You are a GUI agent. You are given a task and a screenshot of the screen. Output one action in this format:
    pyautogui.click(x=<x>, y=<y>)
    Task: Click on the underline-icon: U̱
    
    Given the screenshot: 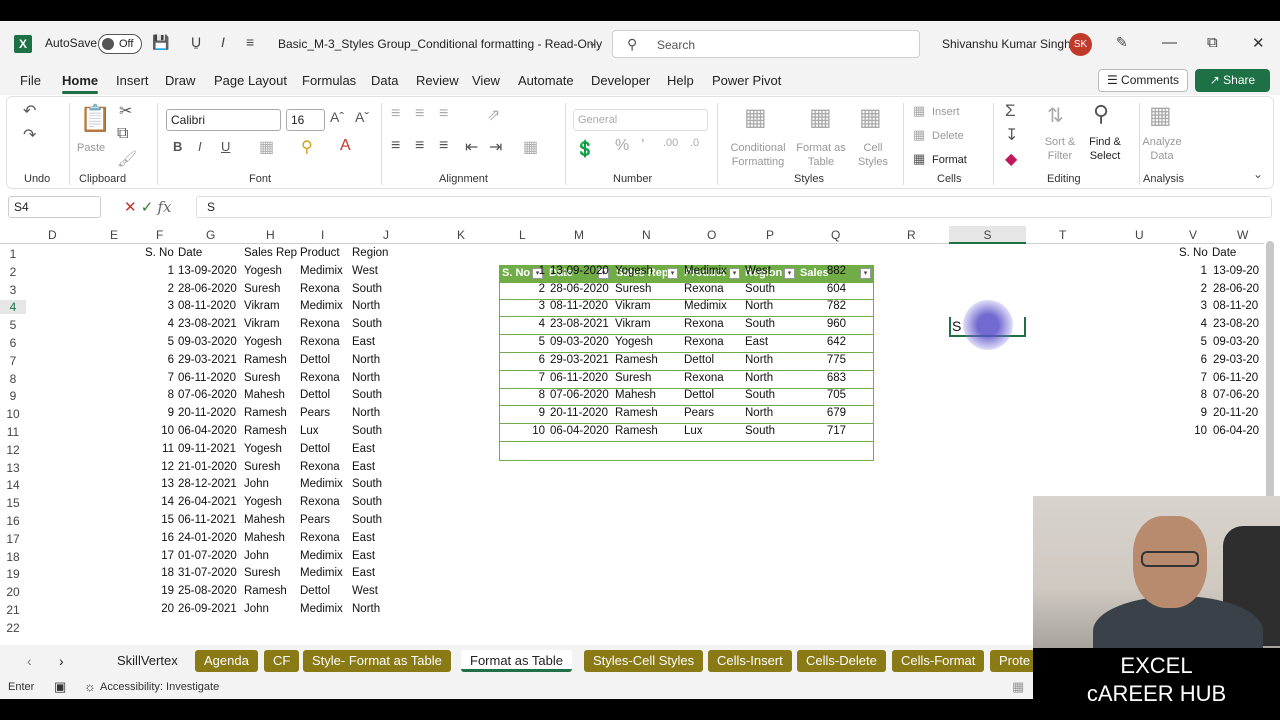 What is the action you would take?
    pyautogui.click(x=196, y=42)
    